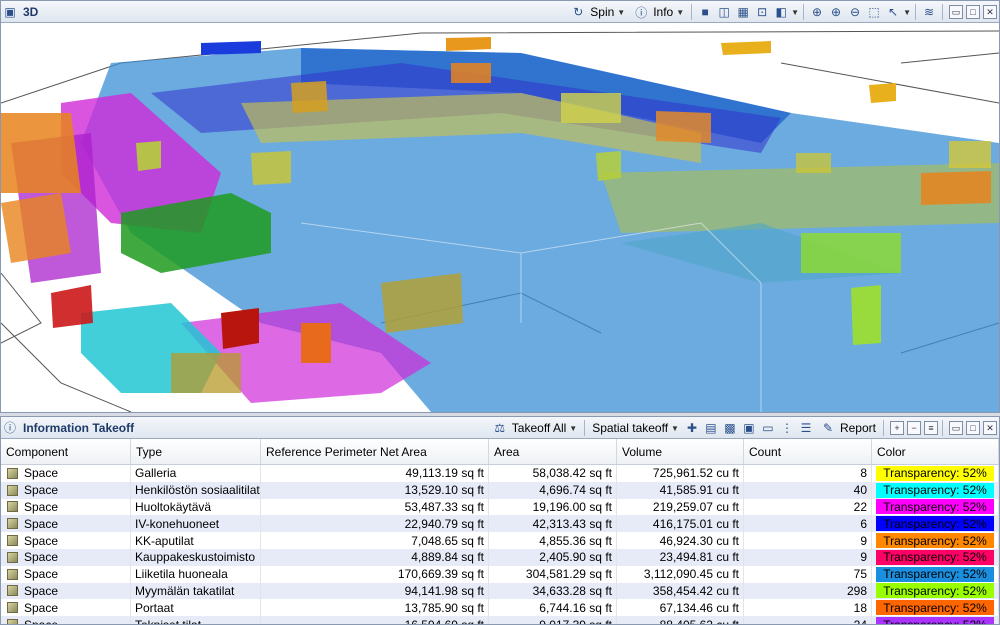  I want to click on hidden-line-icon: ▦, so click(743, 12).